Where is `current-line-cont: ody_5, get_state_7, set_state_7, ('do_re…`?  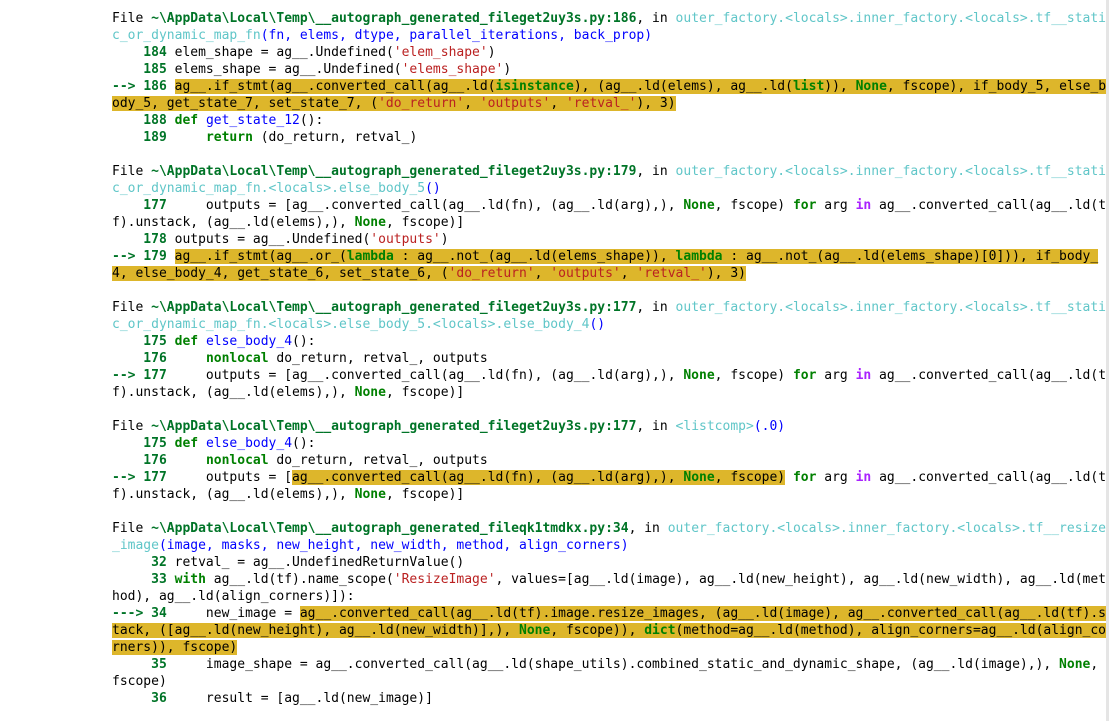
current-line-cont: ody_5, get_state_7, set_state_7, ('do_re… is located at coordinates (394, 103).